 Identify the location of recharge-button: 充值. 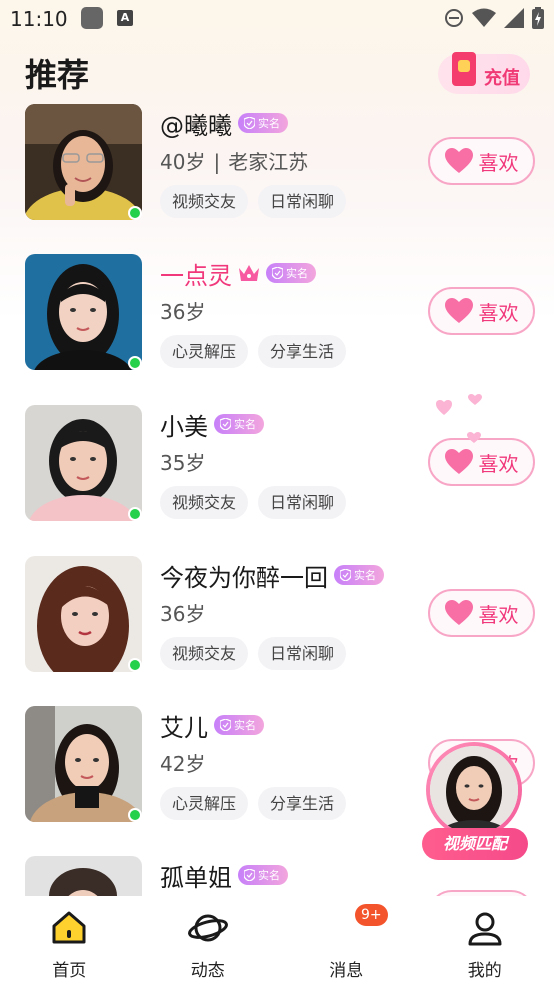
(484, 73).